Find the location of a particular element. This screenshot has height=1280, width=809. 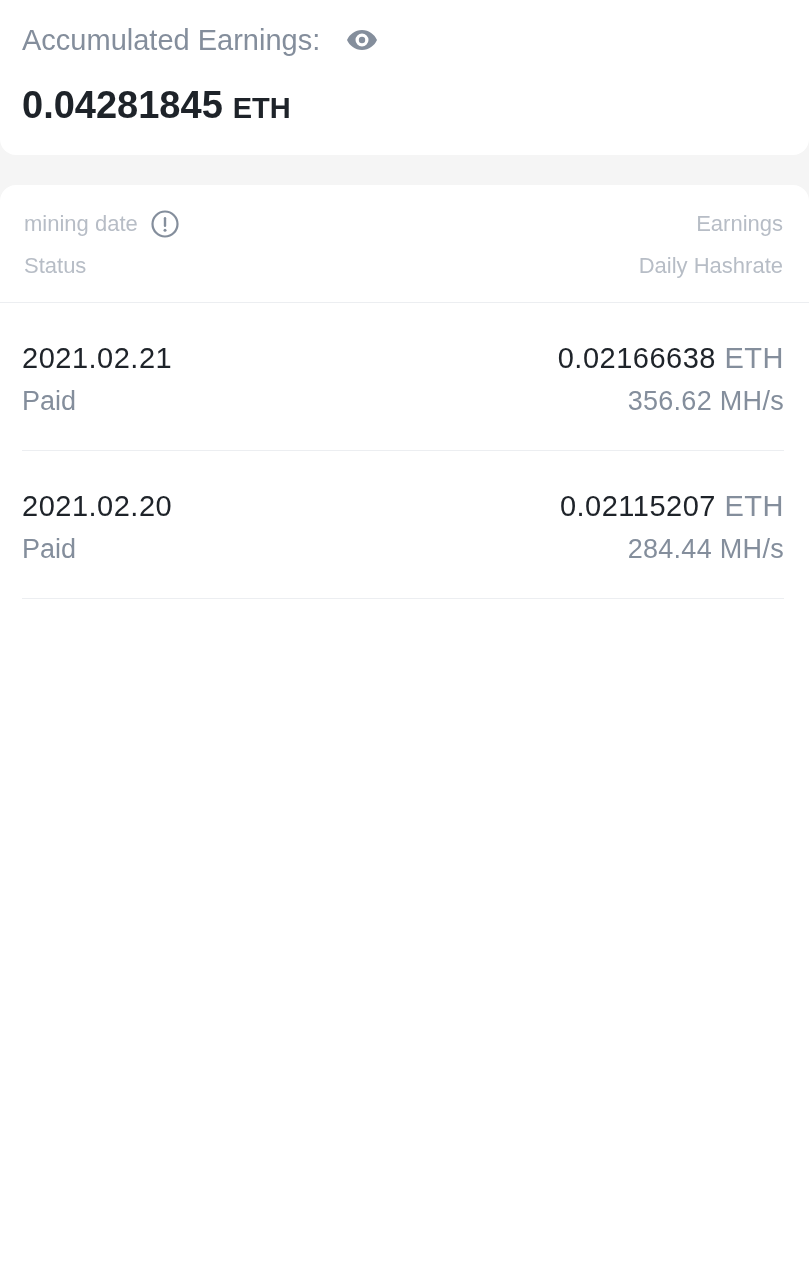

hashrate-value: 284.44 MH/s is located at coordinates (705, 549).